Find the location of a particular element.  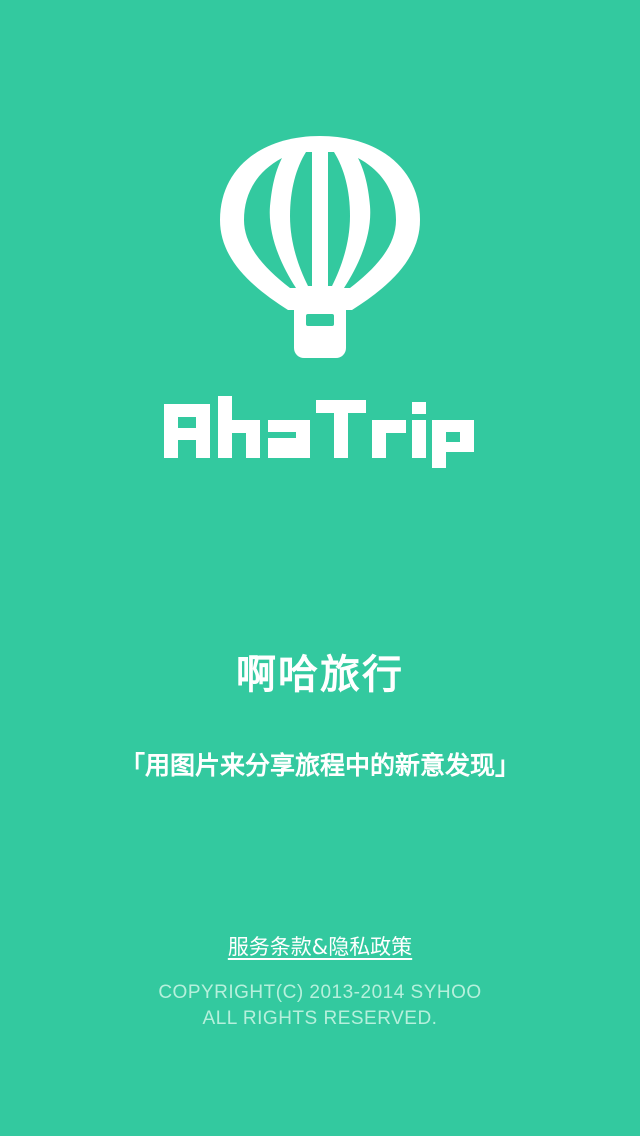

copyright-line-1: COPYRIGHT(C) 2013-2014 SYHOO is located at coordinates (320, 992).